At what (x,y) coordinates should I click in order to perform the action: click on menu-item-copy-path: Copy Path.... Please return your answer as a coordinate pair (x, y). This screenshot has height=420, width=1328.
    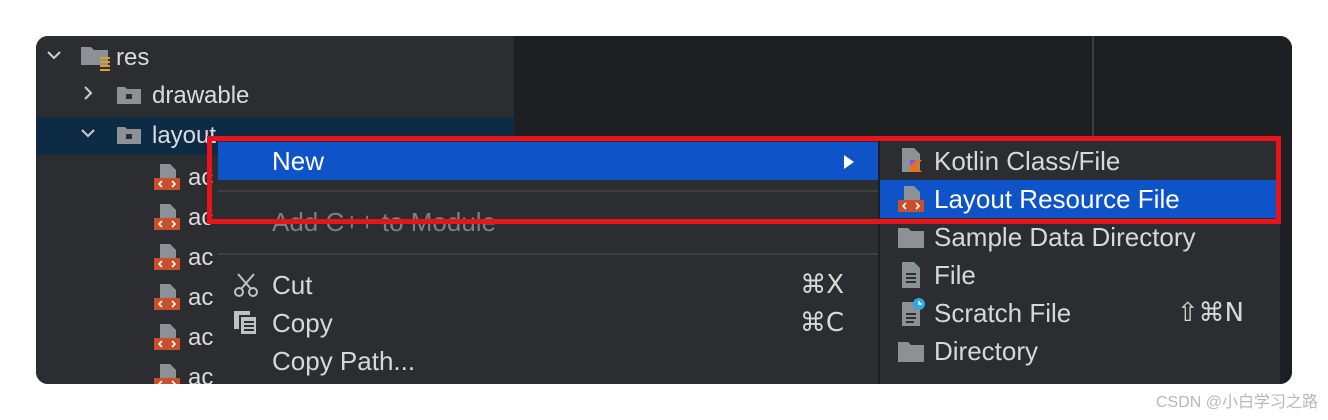
    Looking at the image, I should click on (548, 361).